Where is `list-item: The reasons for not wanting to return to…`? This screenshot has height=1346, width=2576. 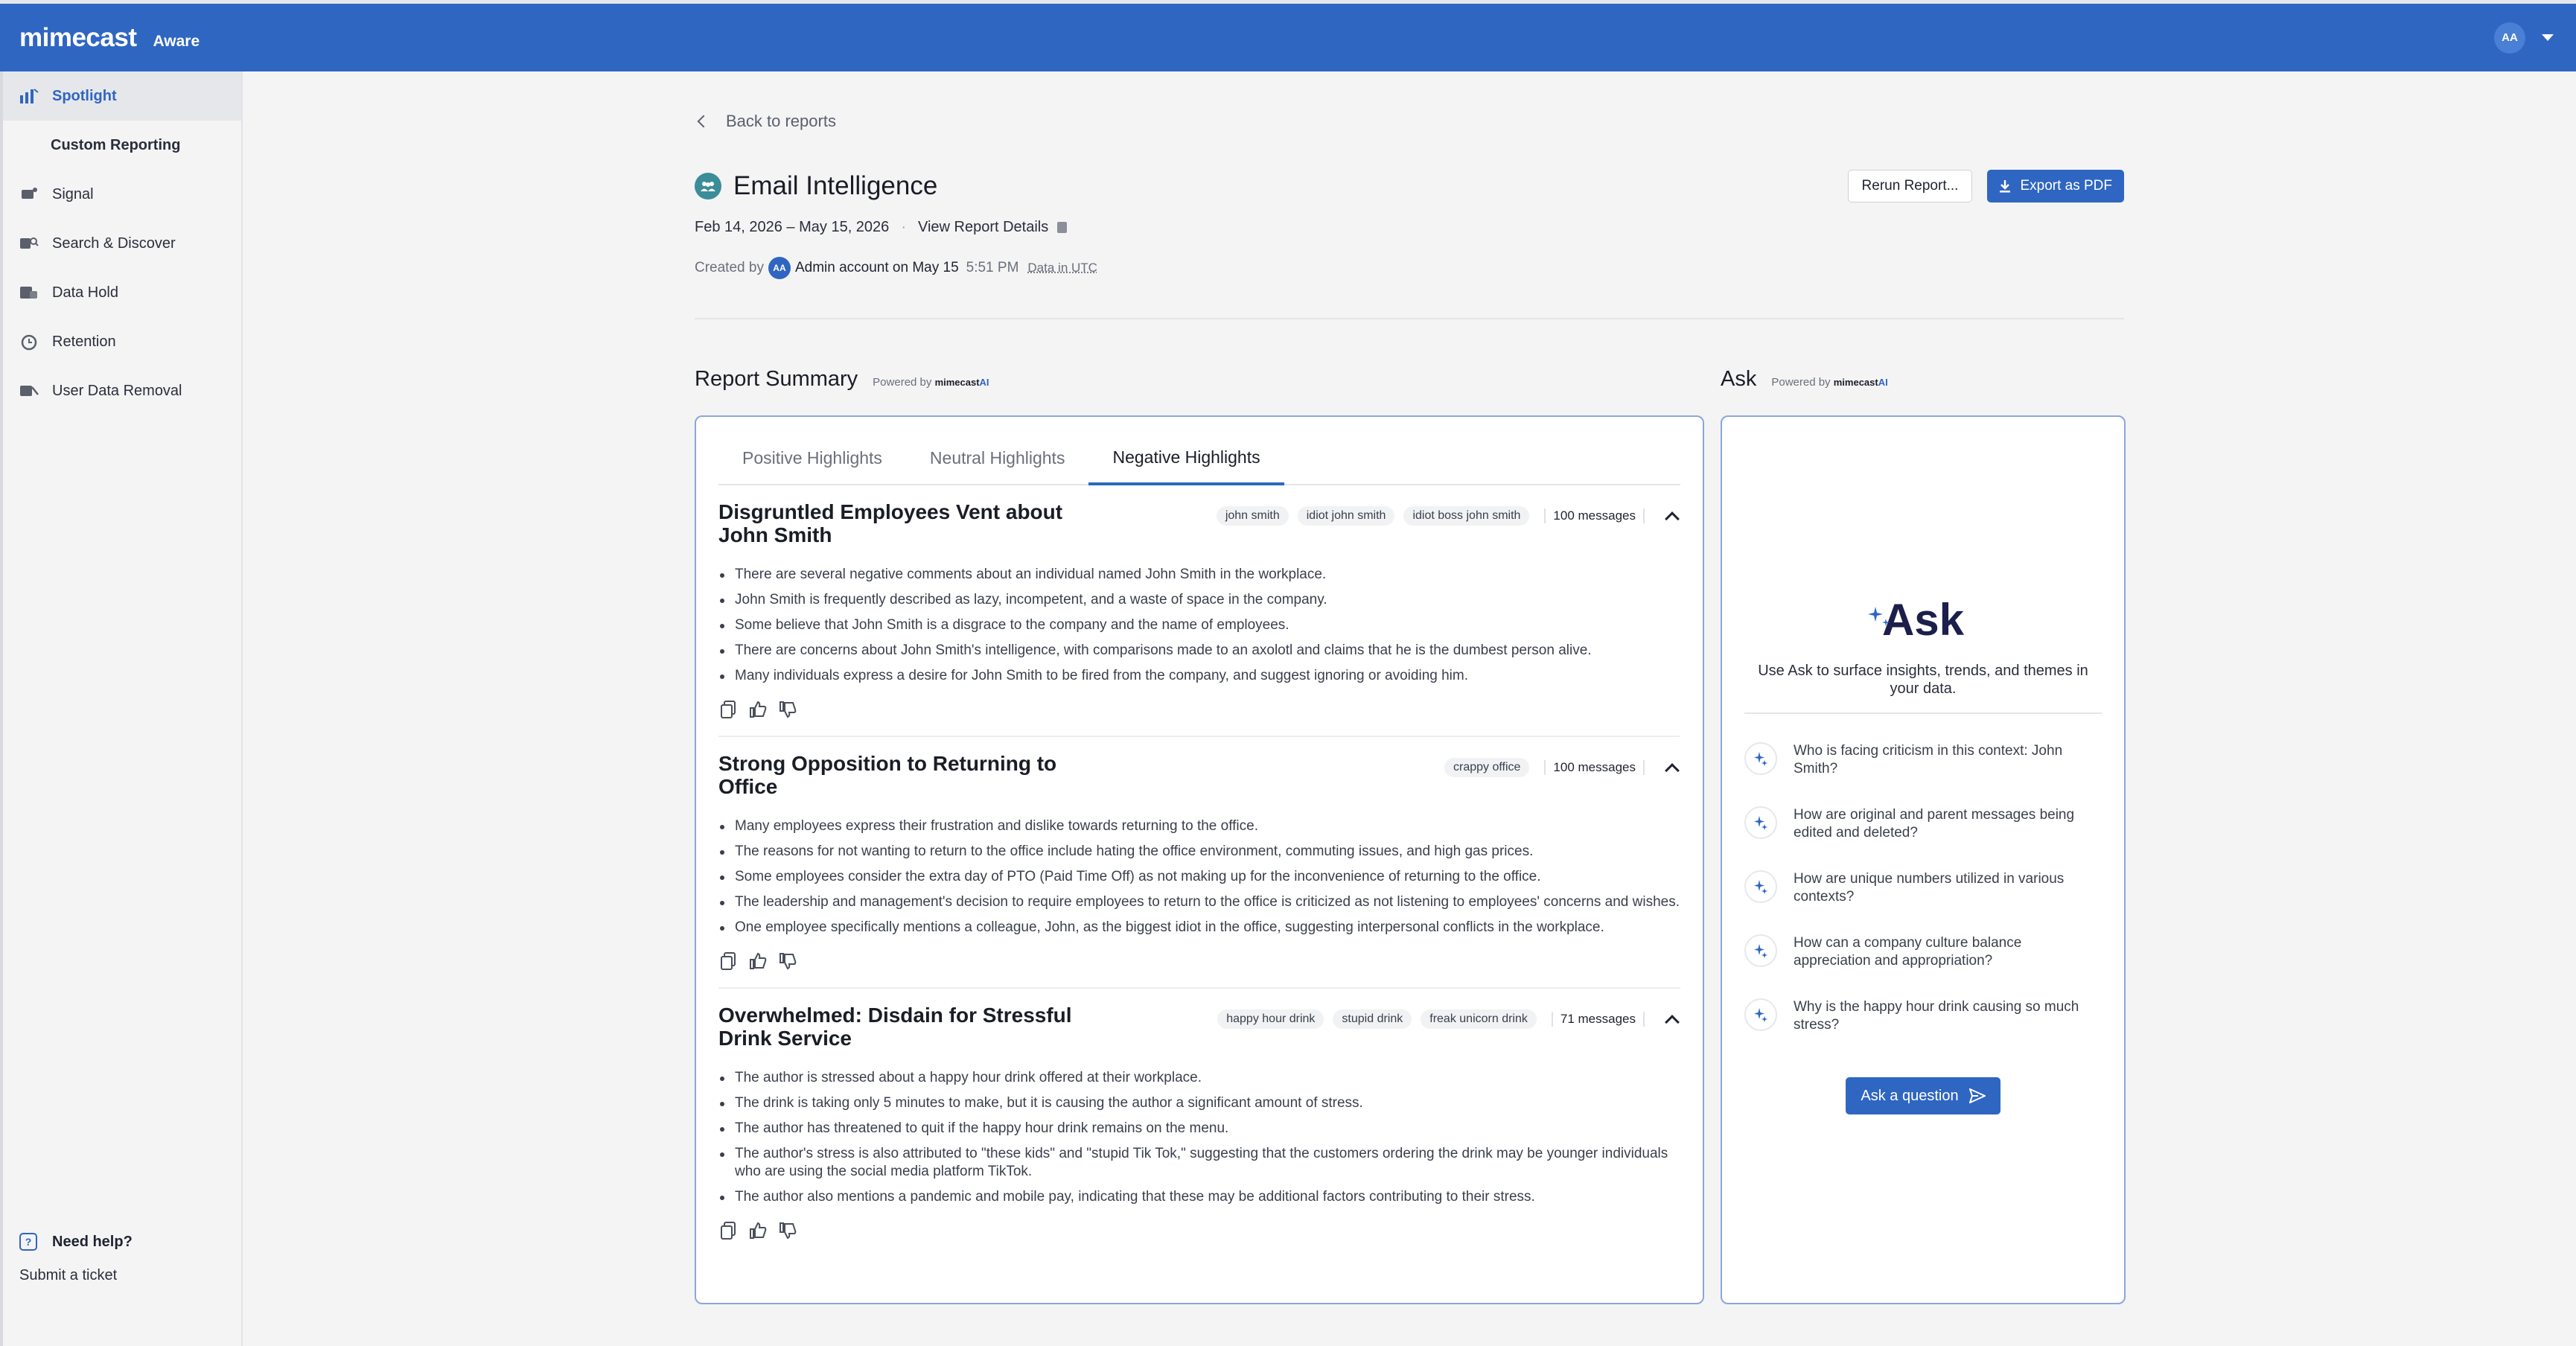 list-item: The reasons for not wanting to return to… is located at coordinates (1199, 852).